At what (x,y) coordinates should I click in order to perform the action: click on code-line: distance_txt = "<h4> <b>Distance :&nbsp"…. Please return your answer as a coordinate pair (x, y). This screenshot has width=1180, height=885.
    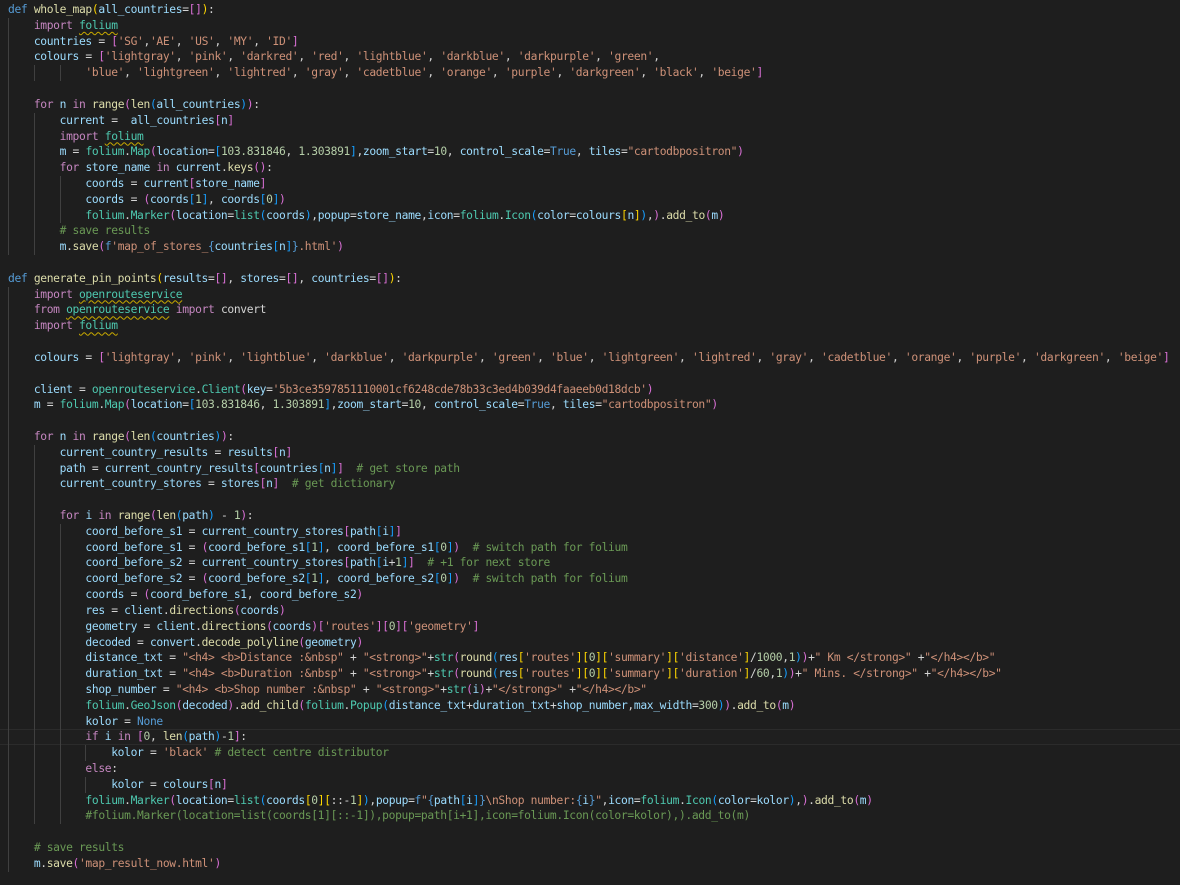
    Looking at the image, I should click on (590, 658).